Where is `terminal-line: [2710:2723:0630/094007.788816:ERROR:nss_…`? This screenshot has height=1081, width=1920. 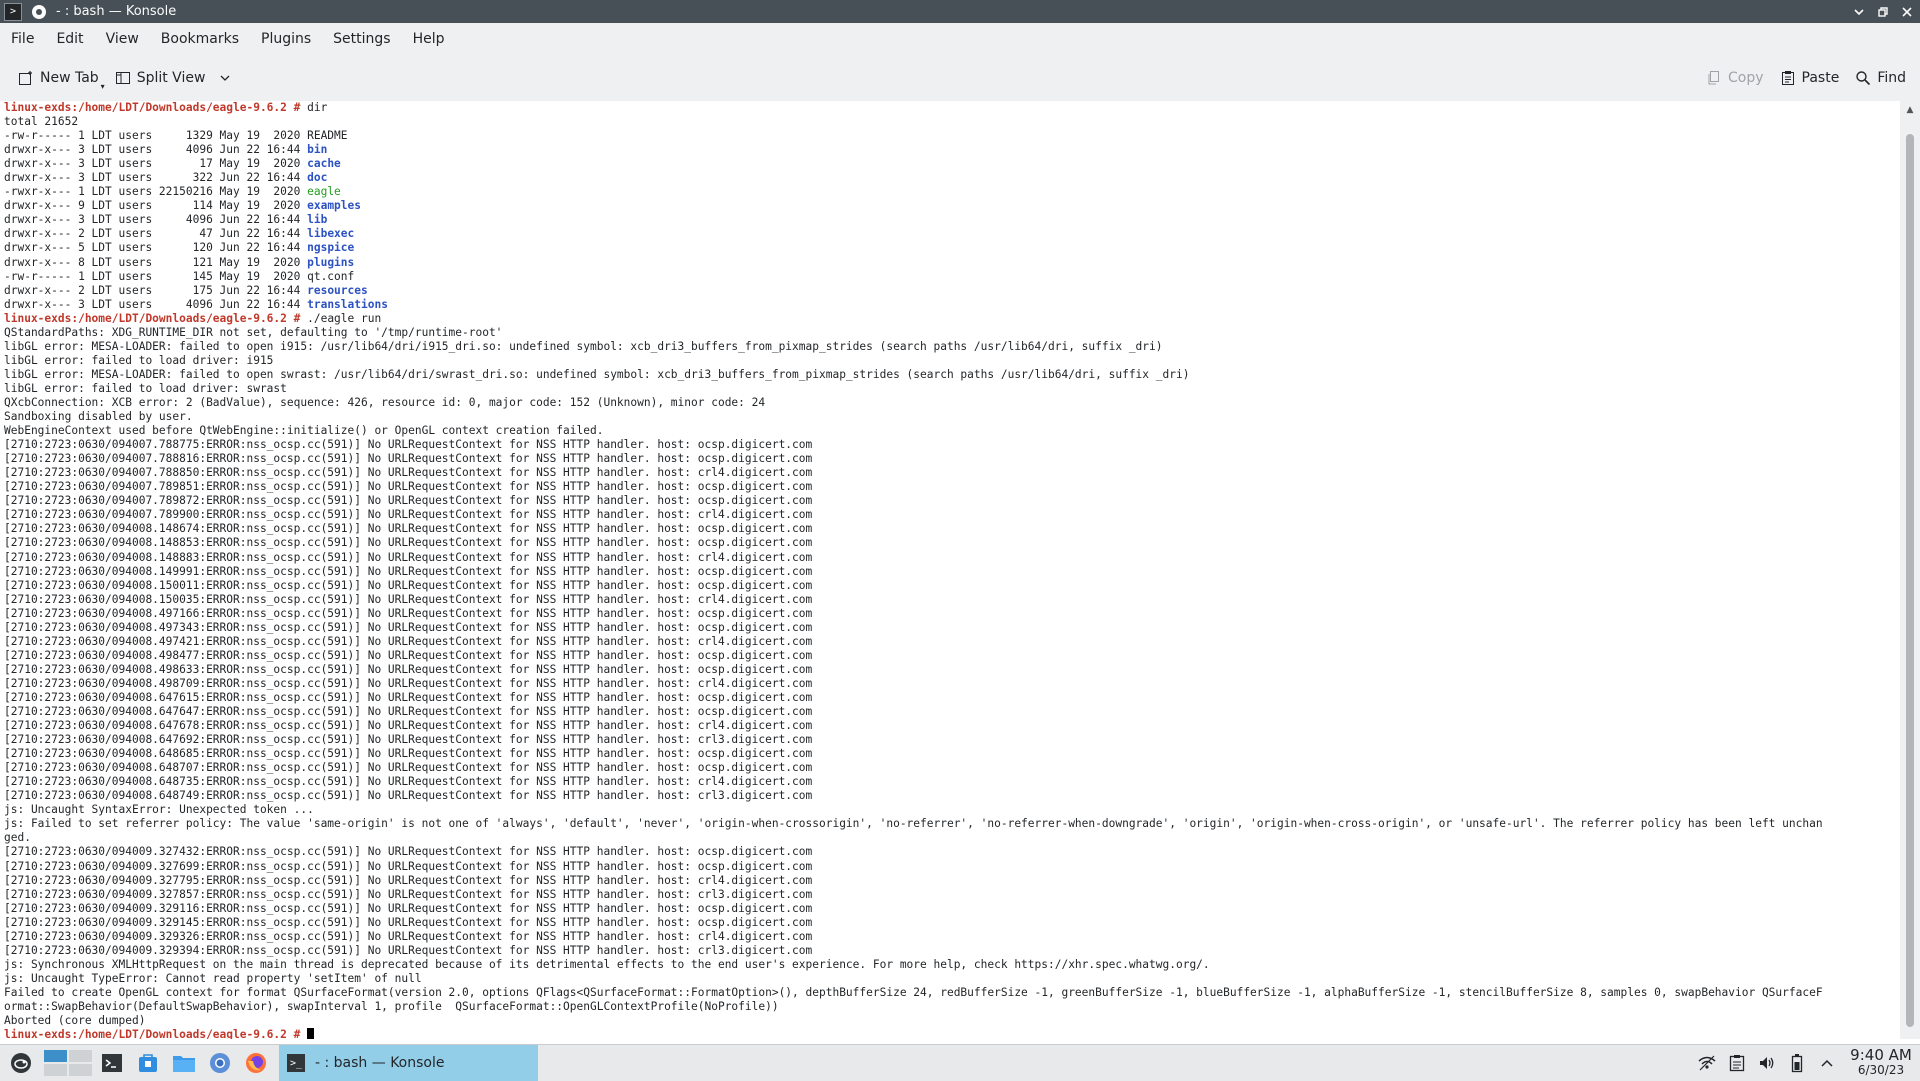 terminal-line: [2710:2723:0630/094007.788816:ERROR:nss_… is located at coordinates (913, 459).